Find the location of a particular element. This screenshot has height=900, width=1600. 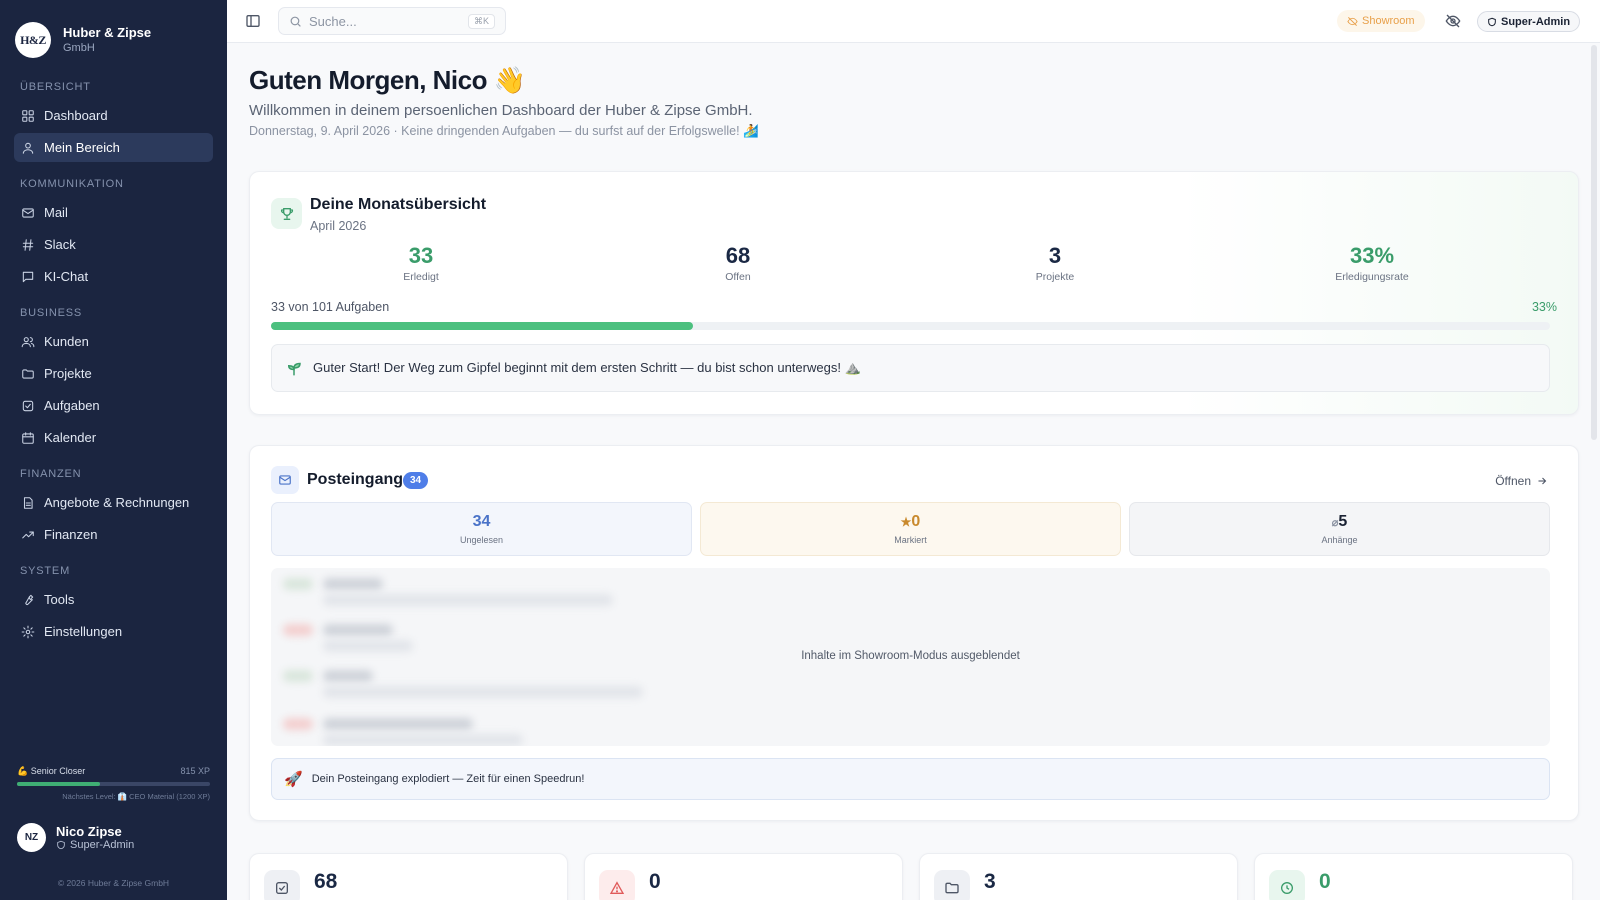

arrow-right-icon is located at coordinates (1542, 481).